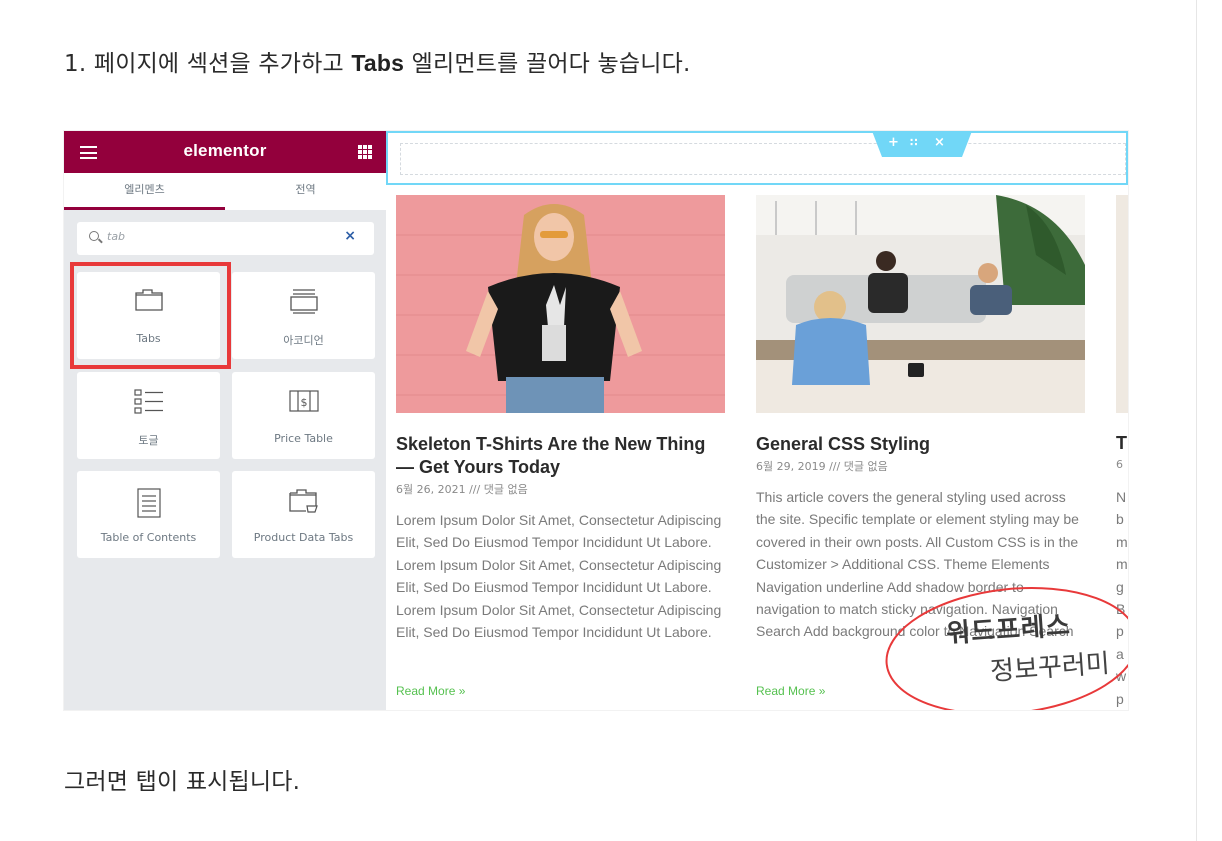 This screenshot has height=841, width=1222. I want to click on watermark-stamp: 워드프레스 정보꾸러미, so click(1005, 645).